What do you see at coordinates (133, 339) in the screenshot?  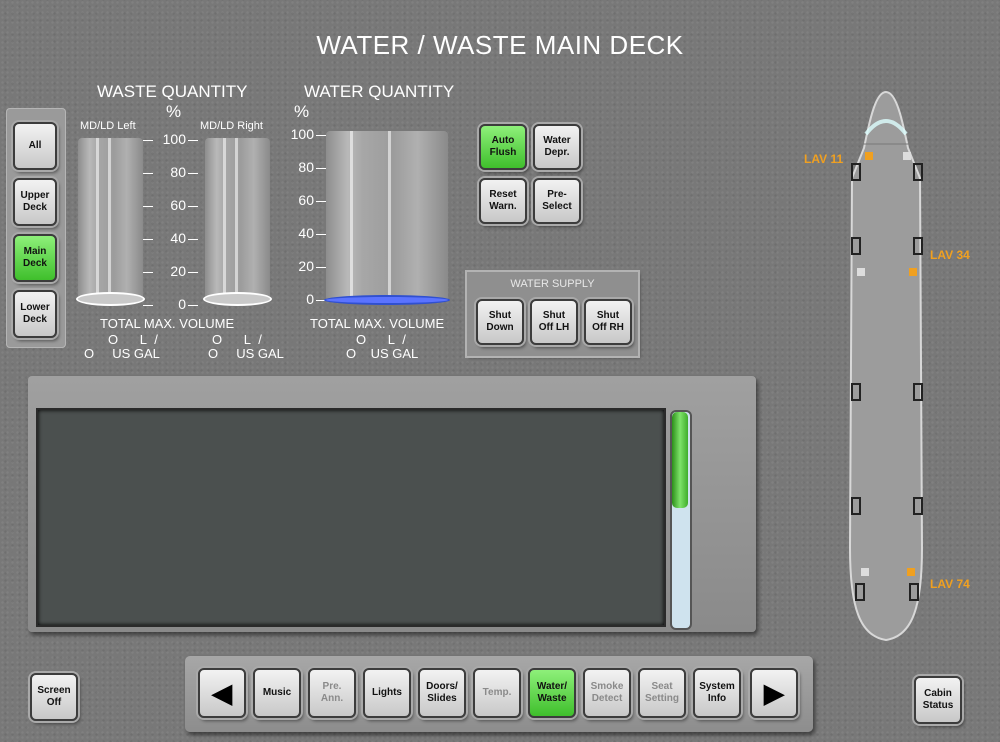 I see `waste-volume-liters: O L /` at bounding box center [133, 339].